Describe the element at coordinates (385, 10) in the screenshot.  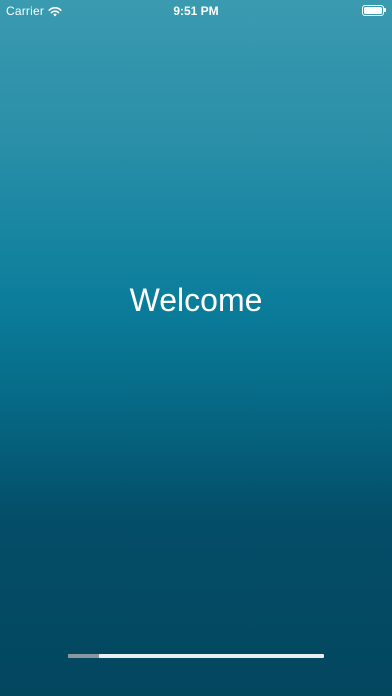
I see `battery-tip` at that location.